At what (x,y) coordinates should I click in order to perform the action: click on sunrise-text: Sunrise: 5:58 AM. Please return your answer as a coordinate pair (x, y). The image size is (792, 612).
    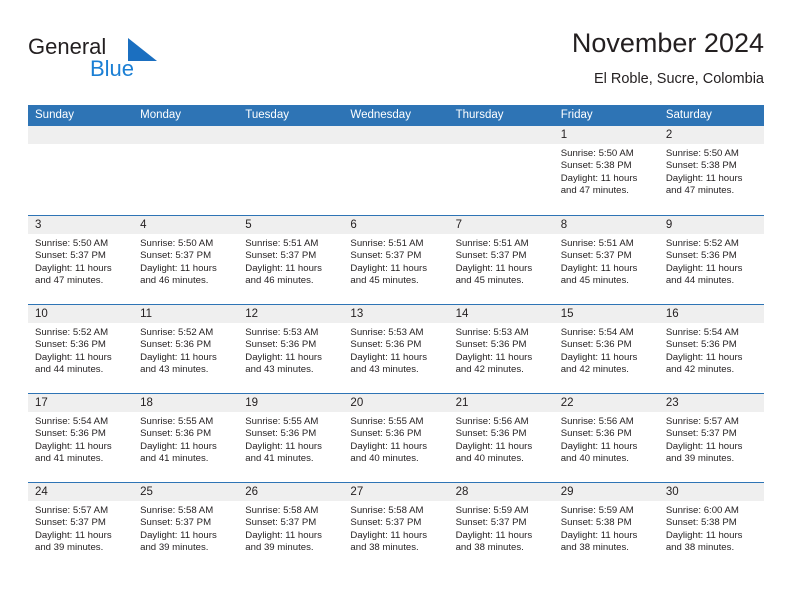
    Looking at the image, I should click on (177, 510).